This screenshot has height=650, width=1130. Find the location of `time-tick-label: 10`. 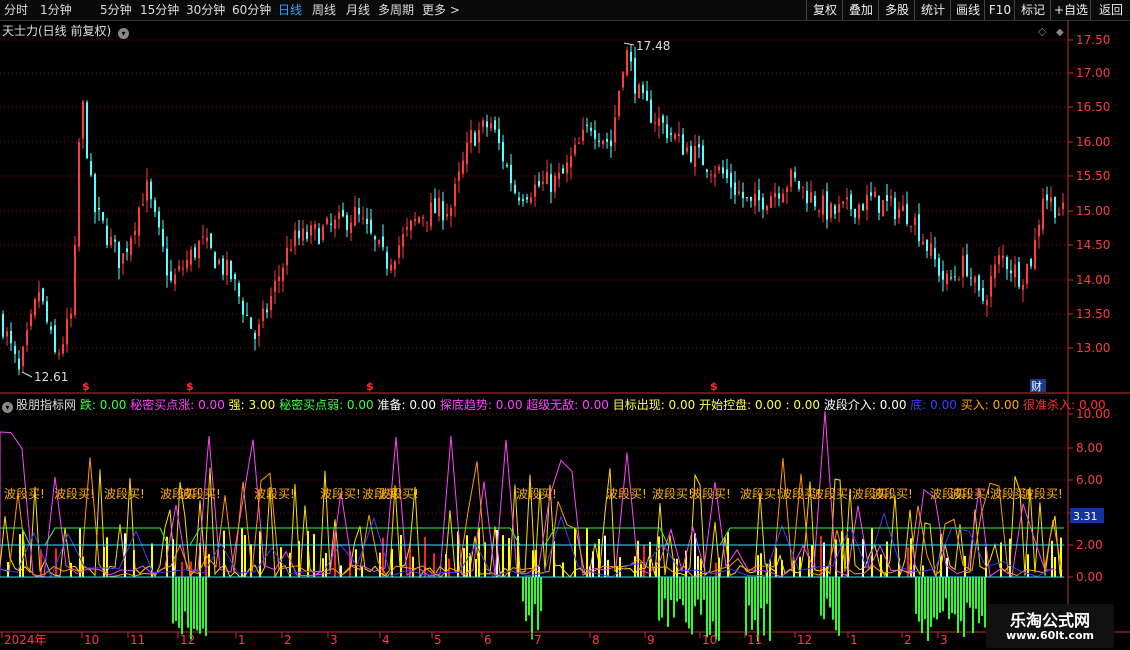

time-tick-label: 10 is located at coordinates (91, 640).